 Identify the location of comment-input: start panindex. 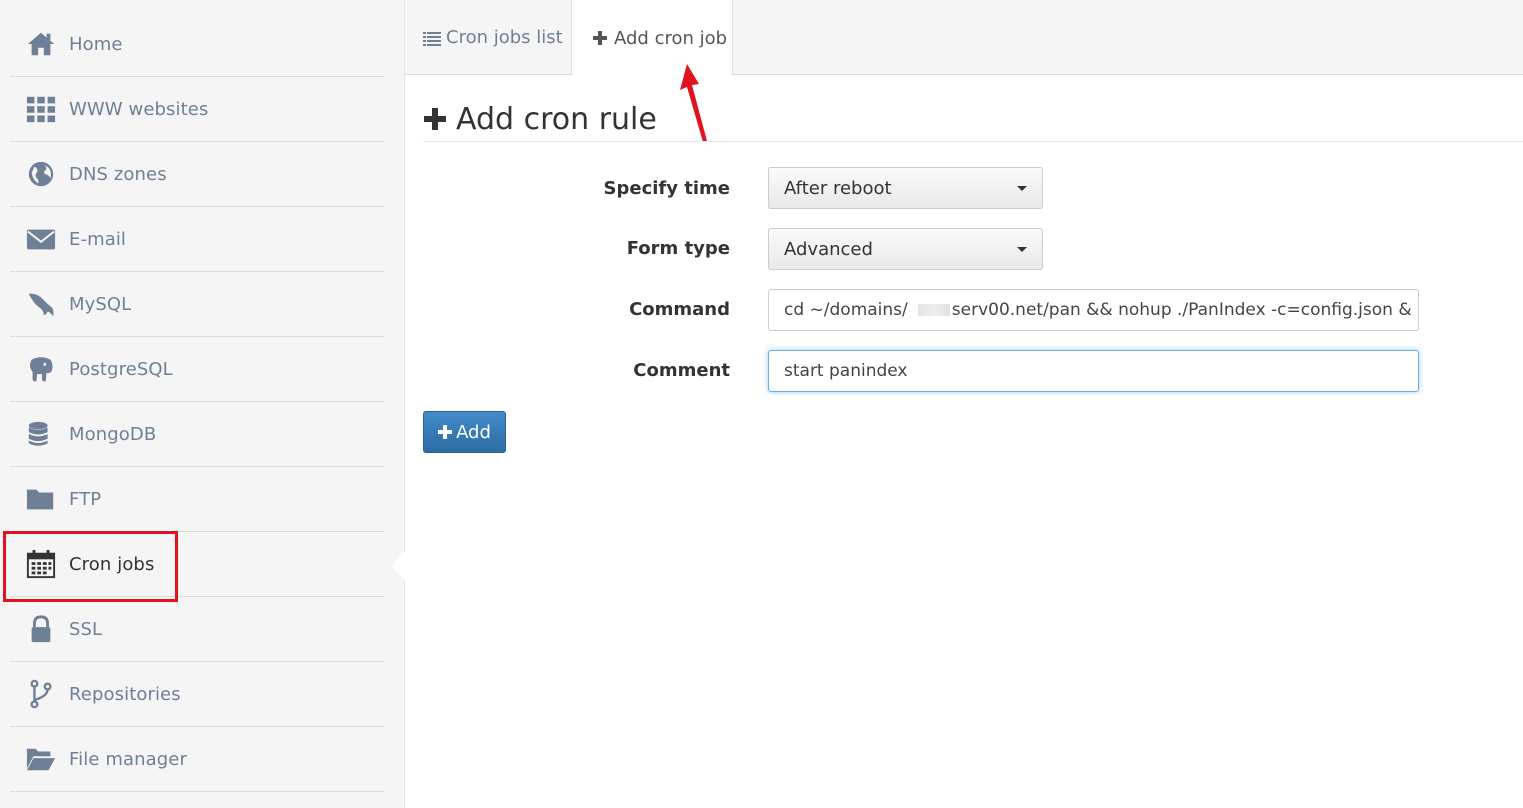
(1093, 371).